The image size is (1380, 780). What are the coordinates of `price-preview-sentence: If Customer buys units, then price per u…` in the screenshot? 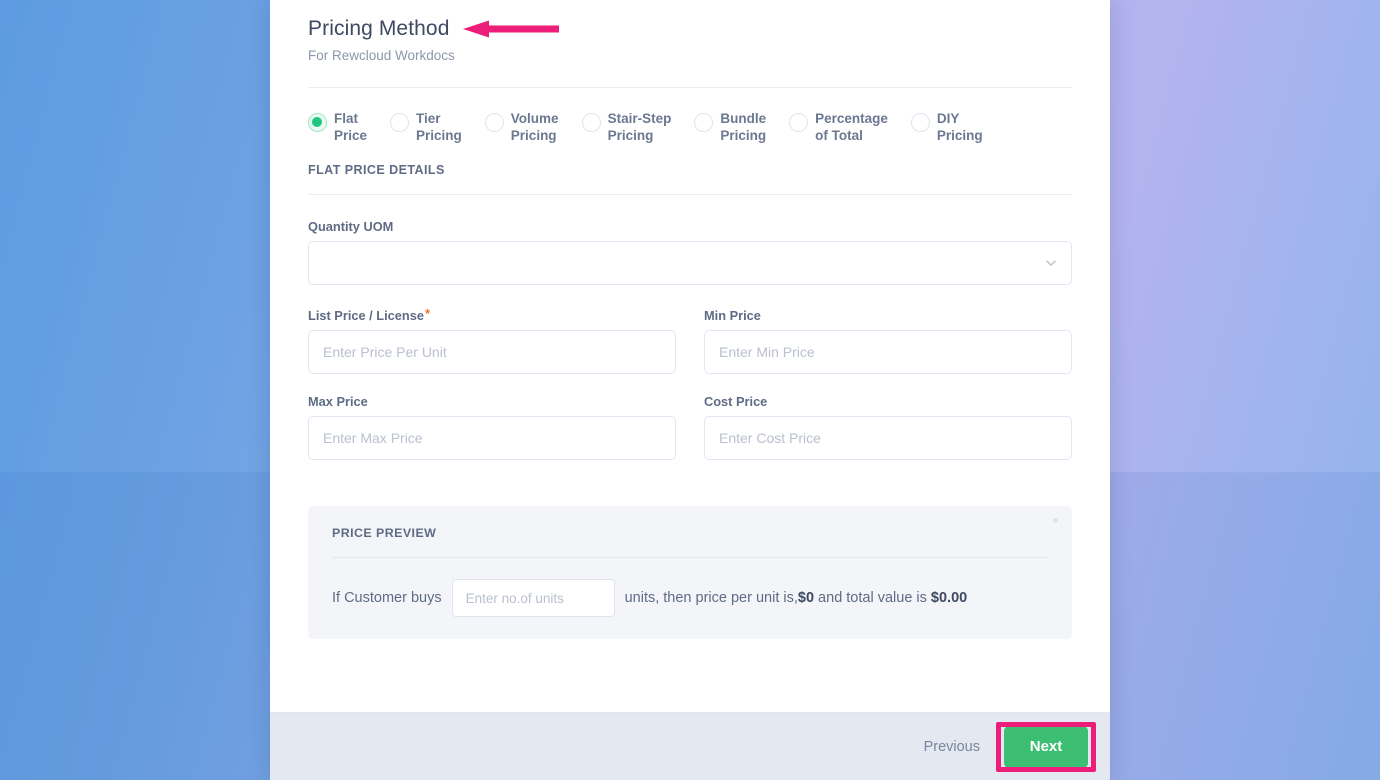 It's located at (690, 598).